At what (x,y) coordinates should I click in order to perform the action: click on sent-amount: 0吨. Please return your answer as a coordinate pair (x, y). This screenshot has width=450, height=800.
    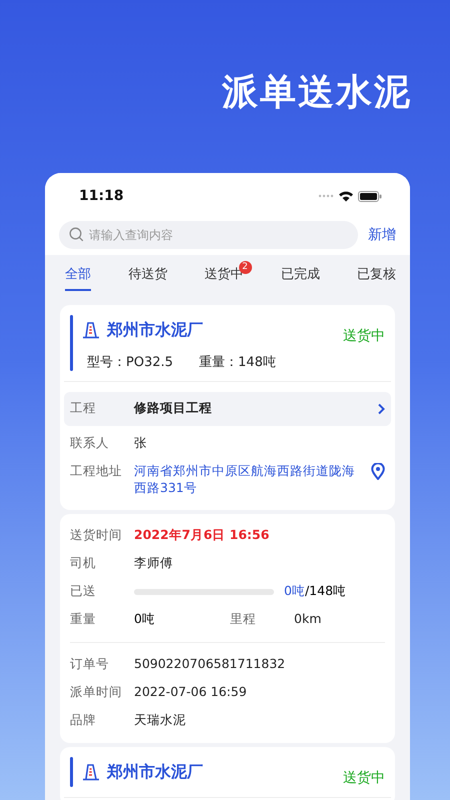
    Looking at the image, I should click on (294, 591).